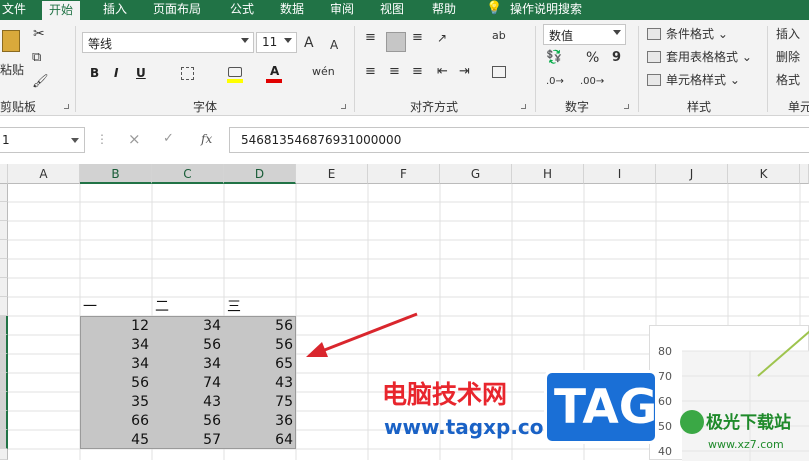 This screenshot has width=809, height=464. What do you see at coordinates (343, 106) in the screenshot?
I see `font-dialog-launcher-icon` at bounding box center [343, 106].